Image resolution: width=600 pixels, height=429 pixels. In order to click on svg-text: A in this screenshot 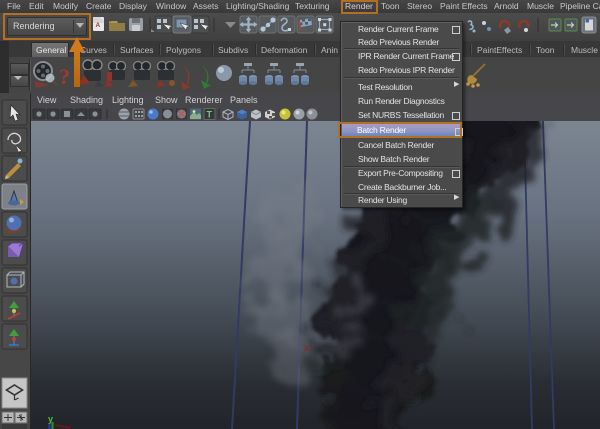, I will do `click(98, 25)`.